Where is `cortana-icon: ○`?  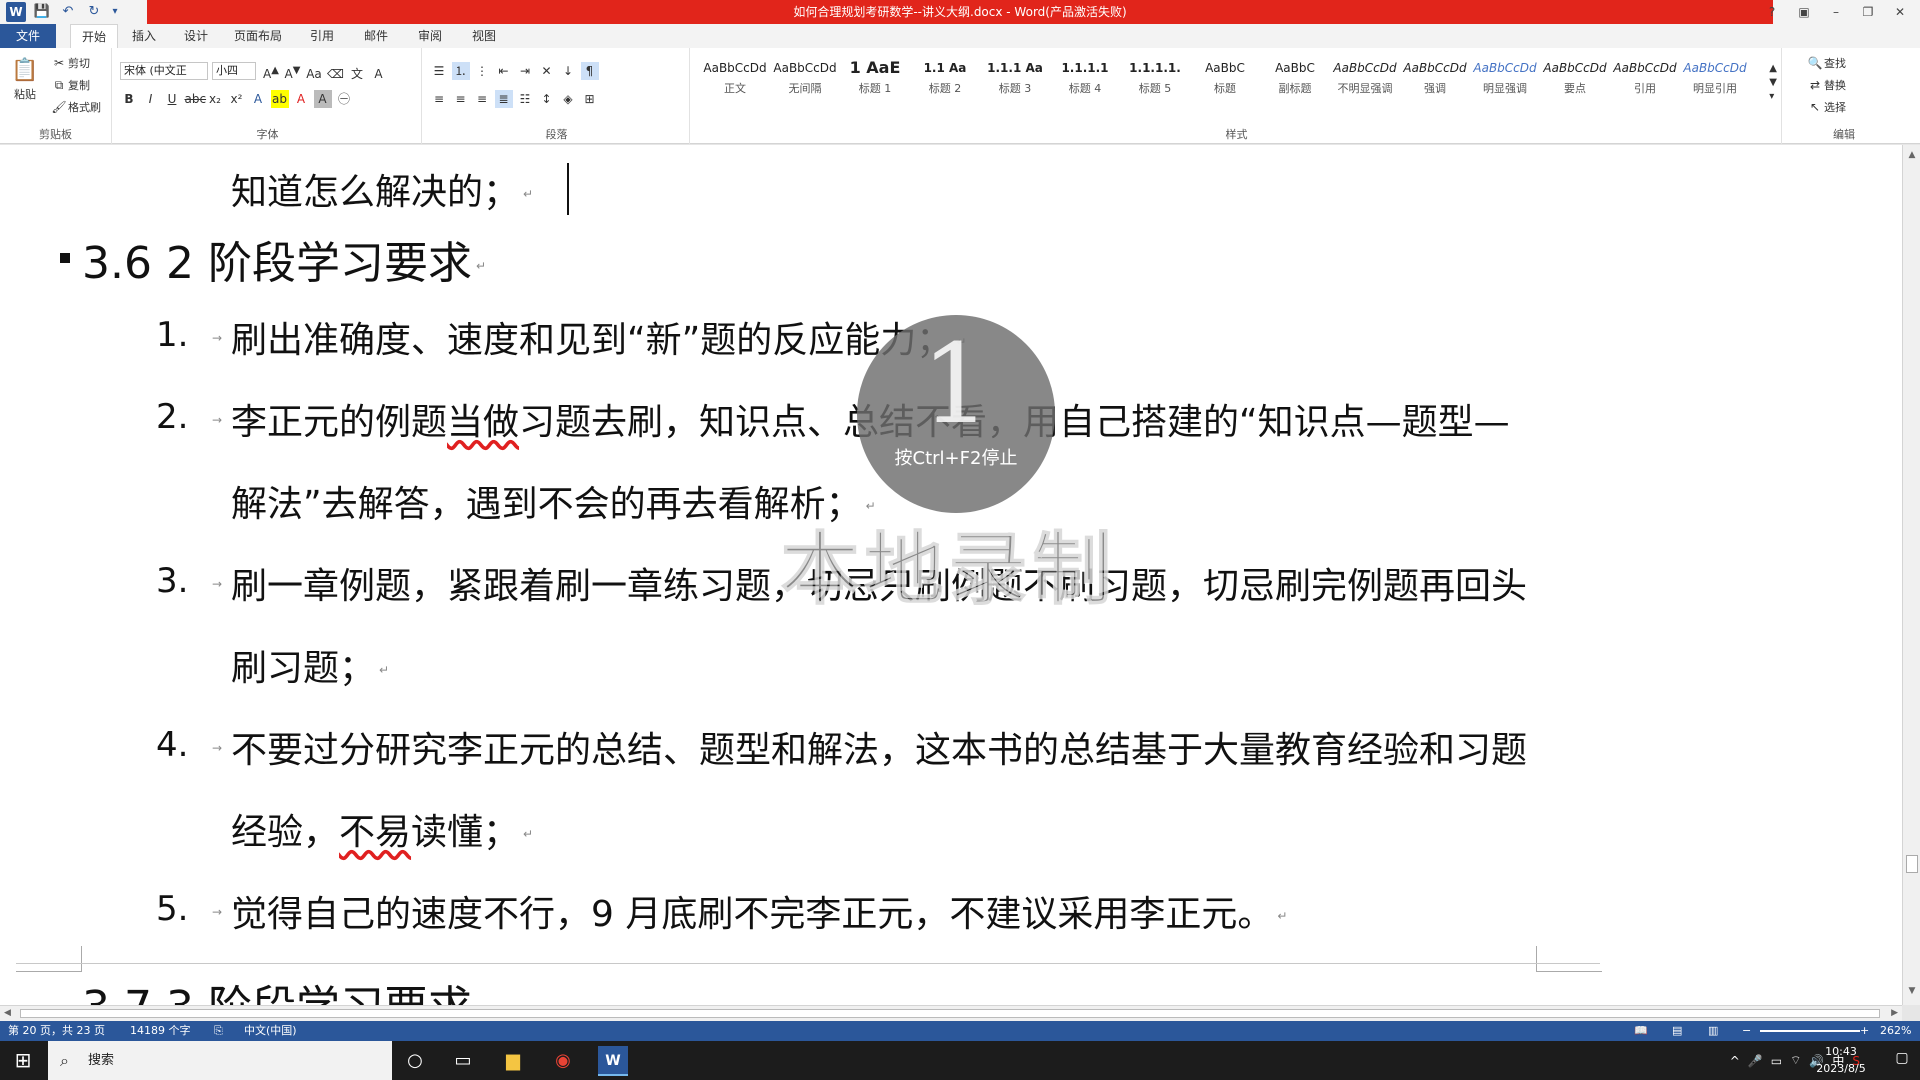
cortana-icon: ○ is located at coordinates (415, 1061).